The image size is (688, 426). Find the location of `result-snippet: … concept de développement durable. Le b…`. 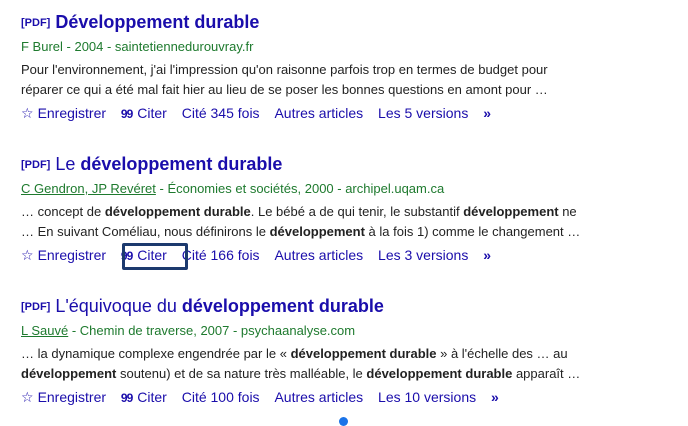

result-snippet: … concept de développement durable. Le b… is located at coordinates (351, 222).